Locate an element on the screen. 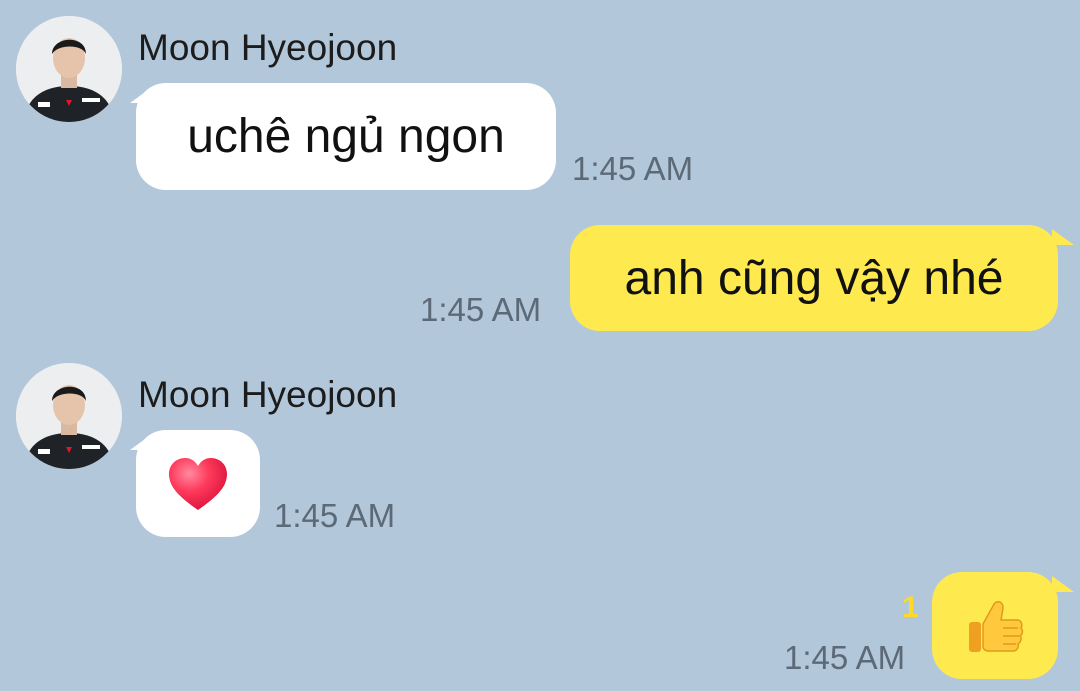 The width and height of the screenshot is (1080, 691). outgoing-message-bubble: anh cũng vậy nhé is located at coordinates (814, 278).